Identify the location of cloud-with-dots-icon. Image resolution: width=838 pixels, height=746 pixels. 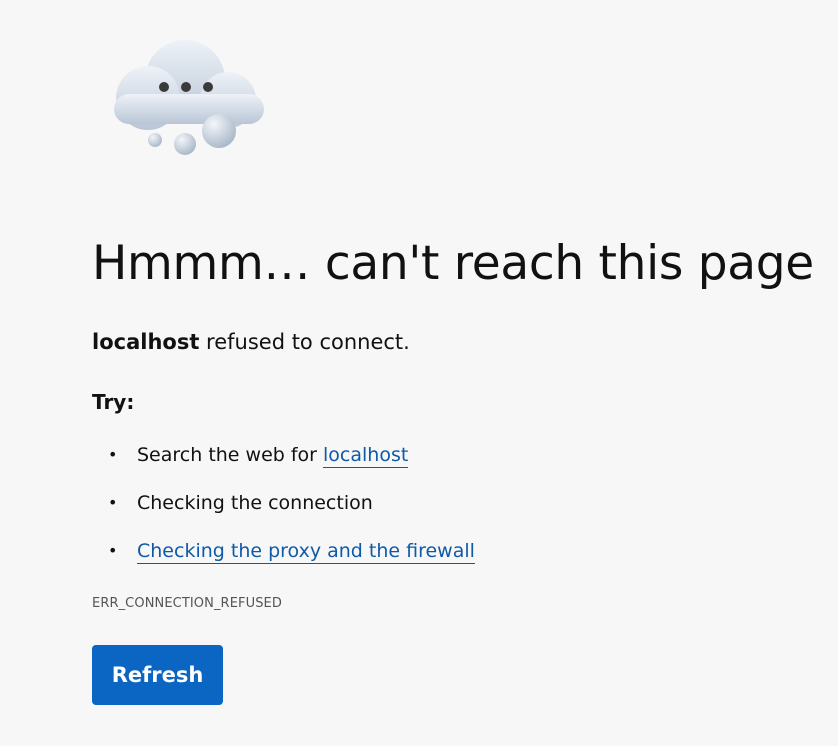
(189, 97).